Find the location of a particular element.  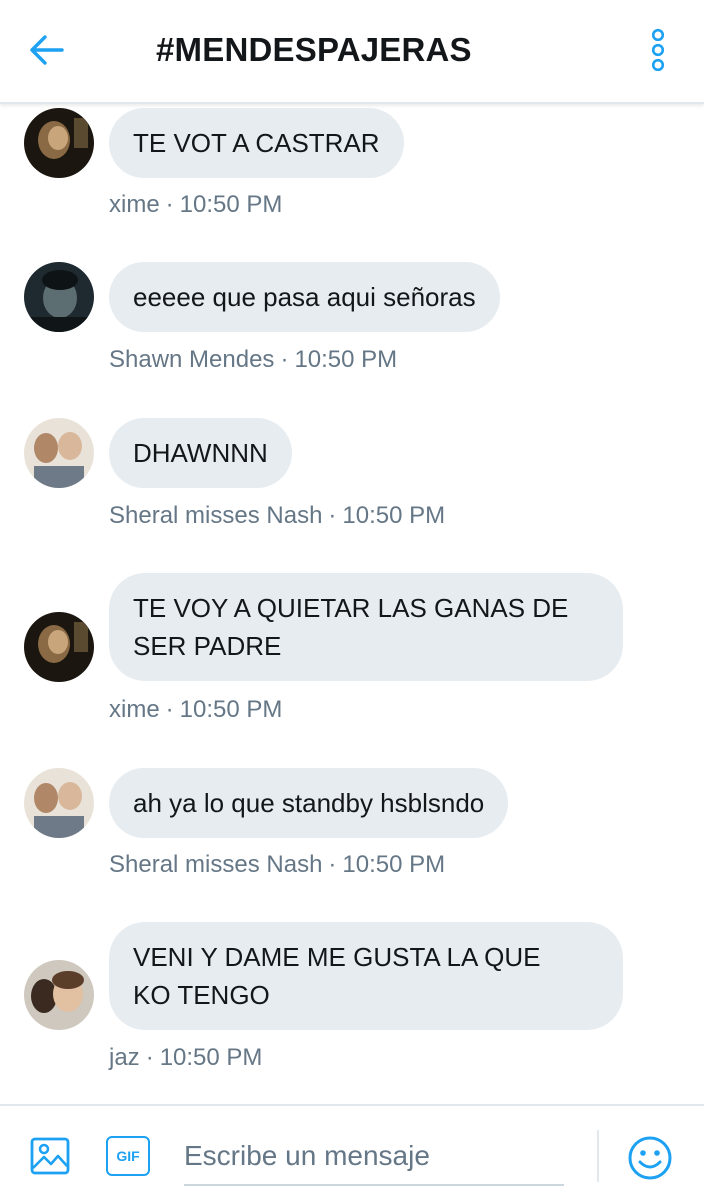

message-composer: GIF is located at coordinates (352, 1152).